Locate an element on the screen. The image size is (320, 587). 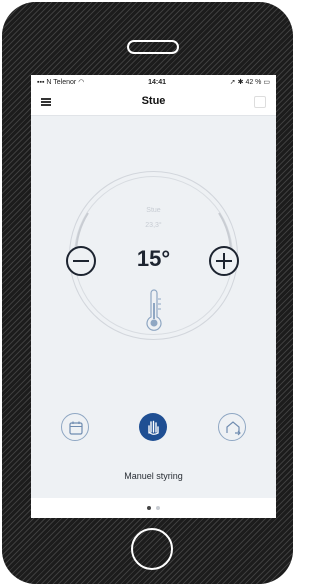
signal-icon: ▪▪▪ is located at coordinates (41, 82).